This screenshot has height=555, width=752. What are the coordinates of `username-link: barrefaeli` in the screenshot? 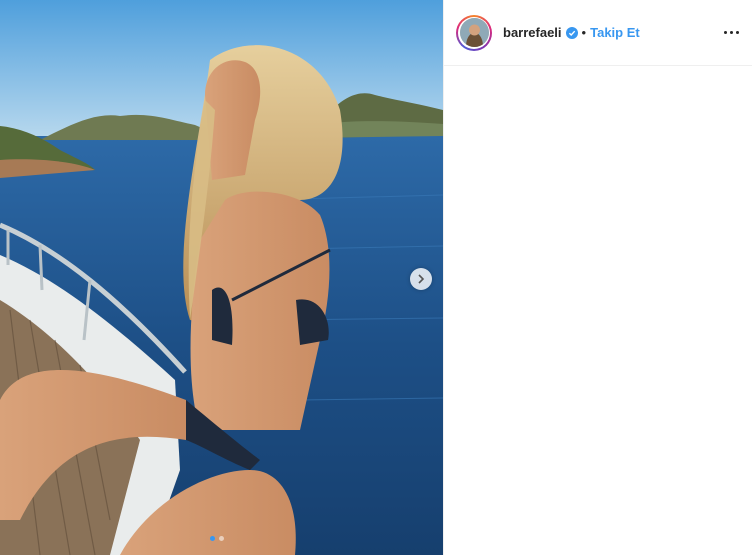 It's located at (532, 32).